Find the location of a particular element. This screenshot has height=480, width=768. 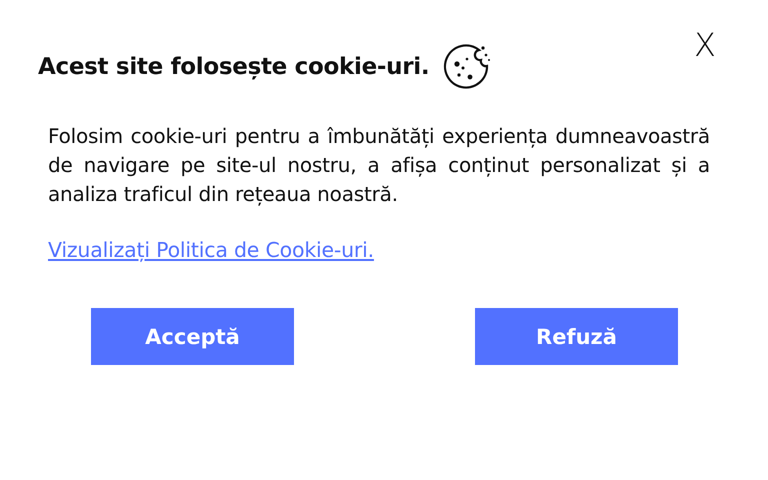

dialog-title: Acest site folosește cookie-uri. is located at coordinates (234, 67).